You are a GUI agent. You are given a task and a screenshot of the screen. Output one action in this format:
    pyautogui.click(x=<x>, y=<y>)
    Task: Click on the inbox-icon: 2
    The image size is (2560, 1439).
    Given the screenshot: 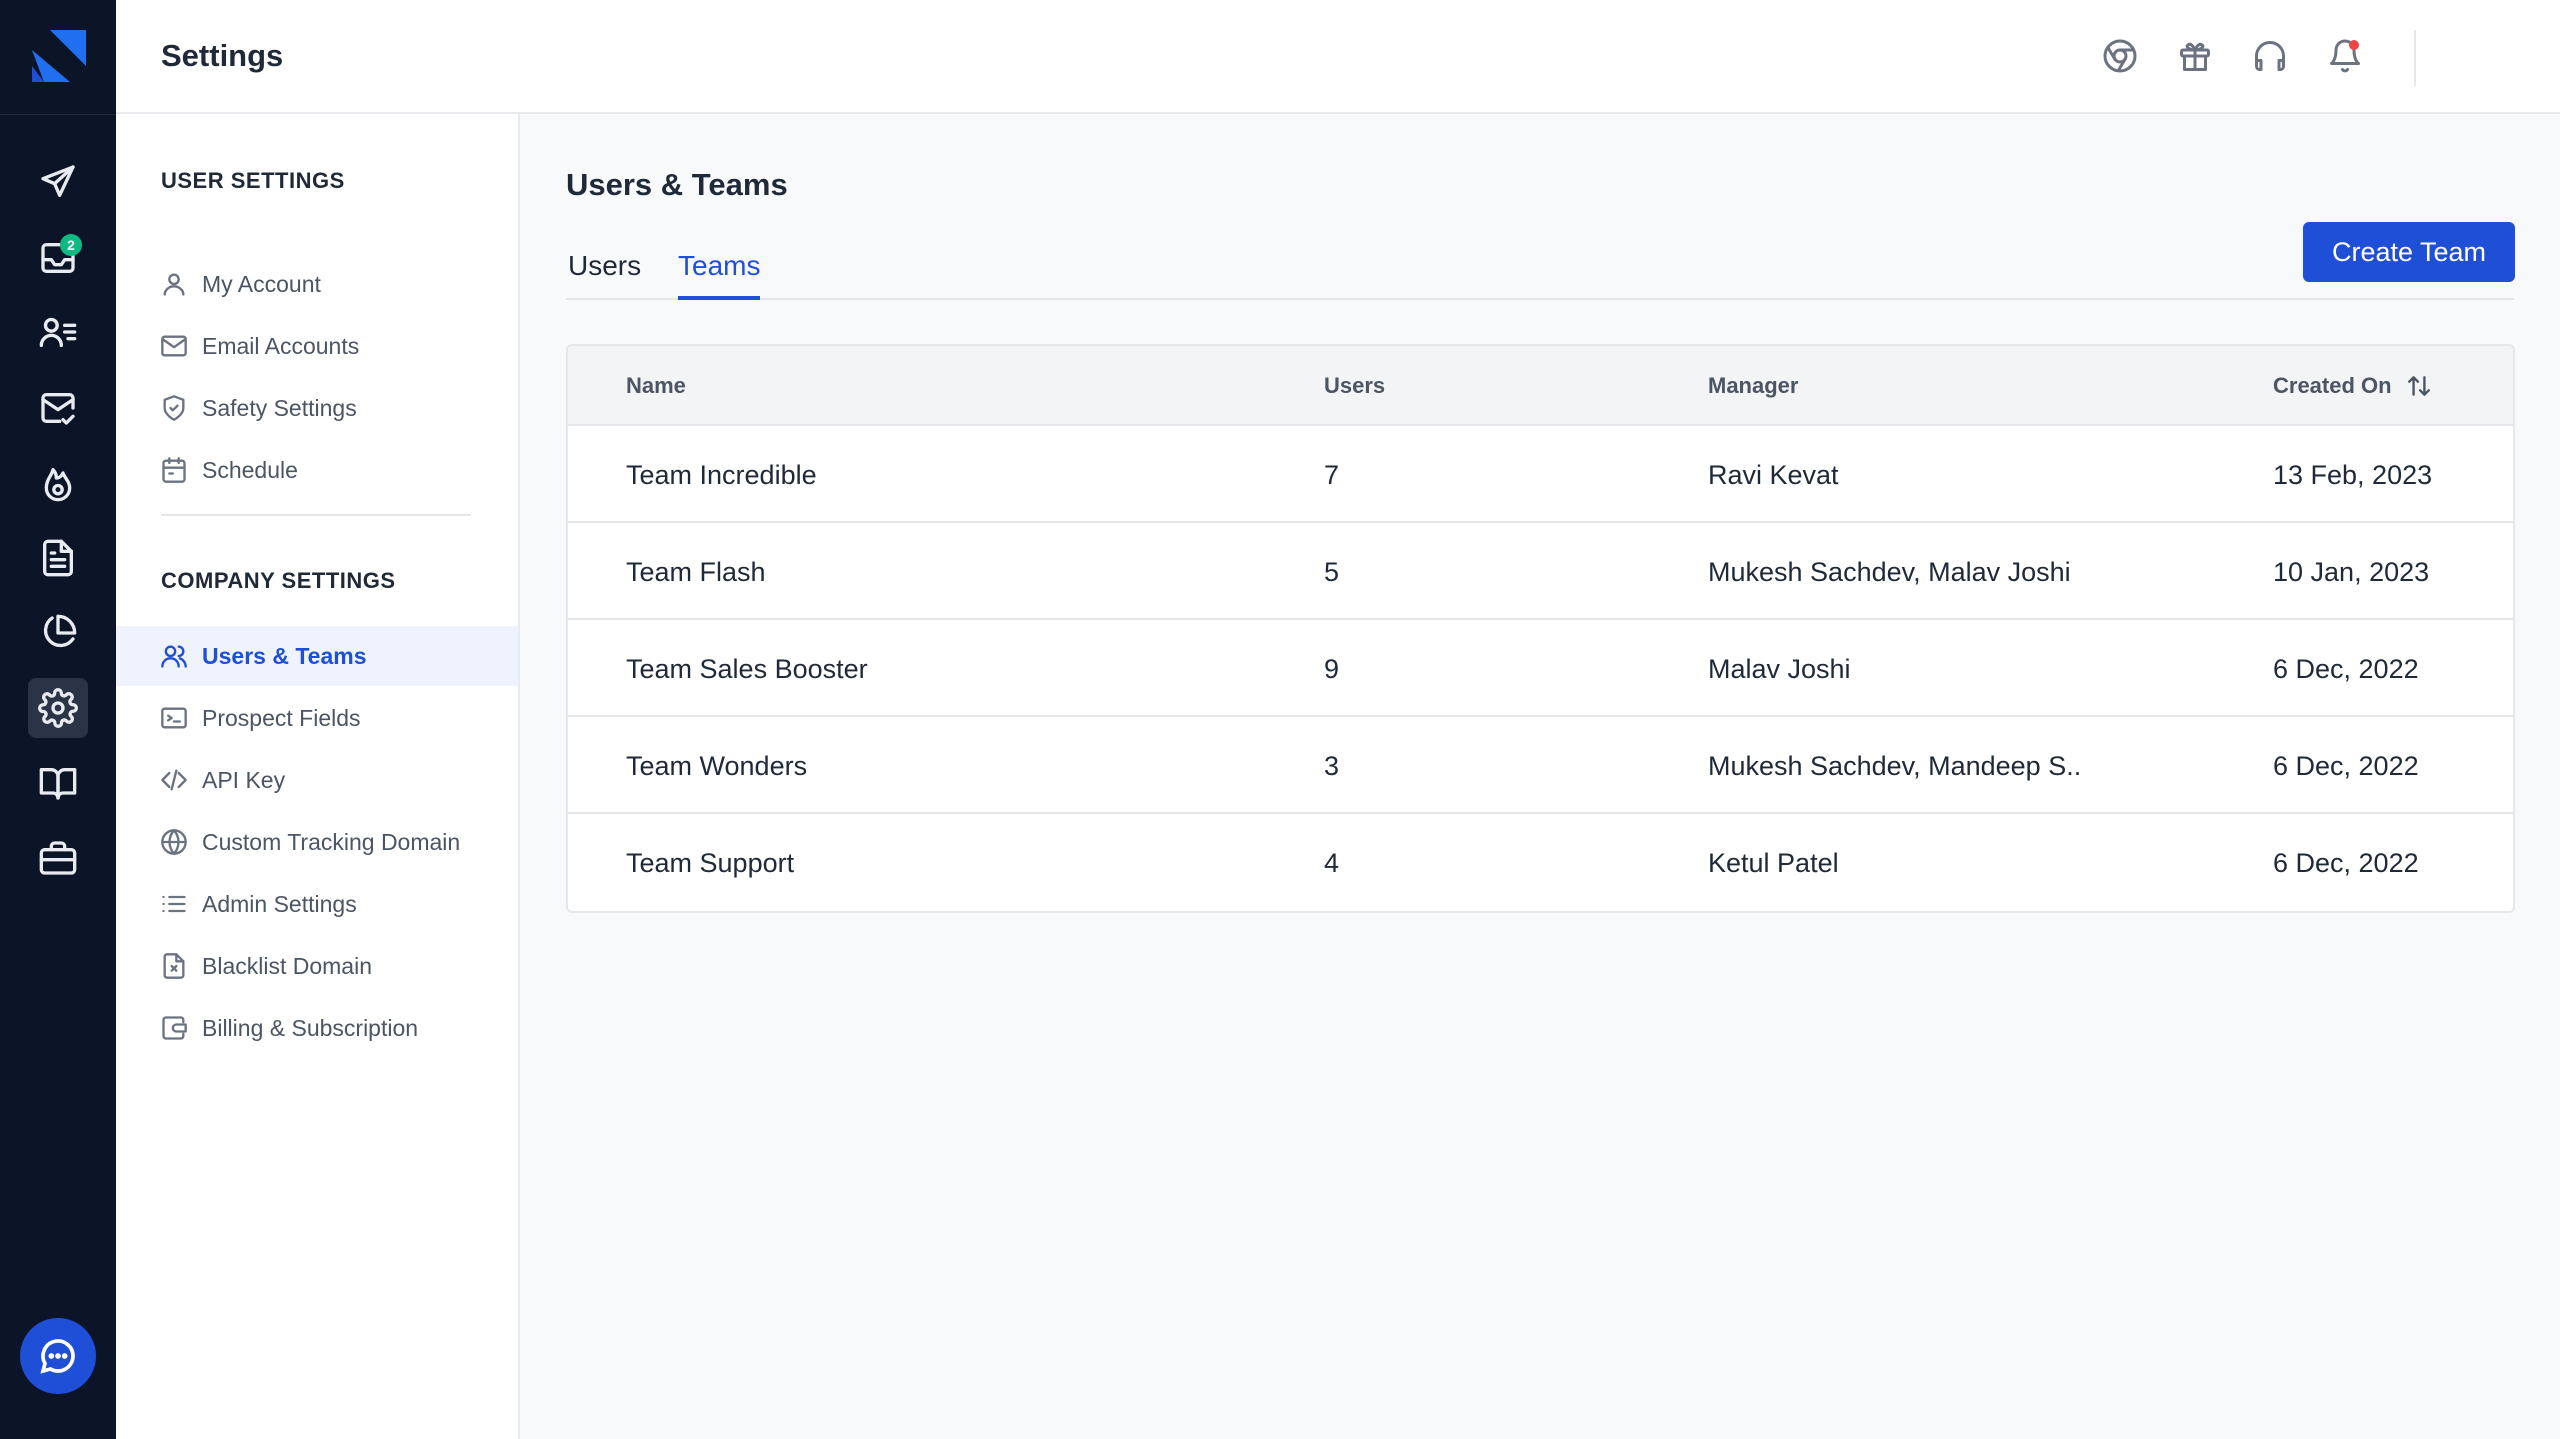 What is the action you would take?
    pyautogui.click(x=58, y=258)
    